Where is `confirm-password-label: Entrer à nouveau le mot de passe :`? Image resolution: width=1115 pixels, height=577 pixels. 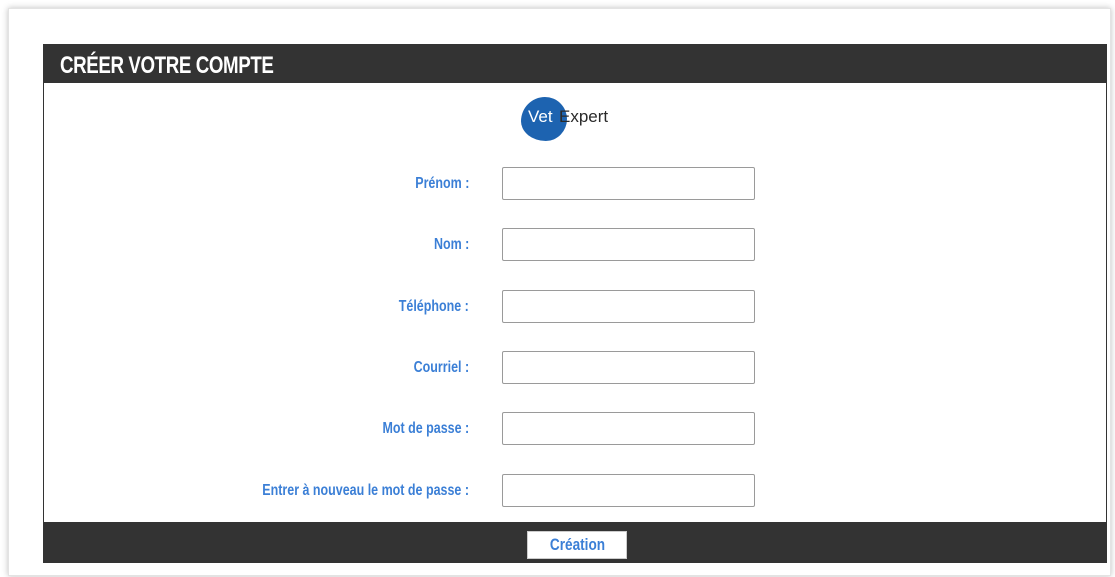
confirm-password-label: Entrer à nouveau le mot de passe : is located at coordinates (365, 490).